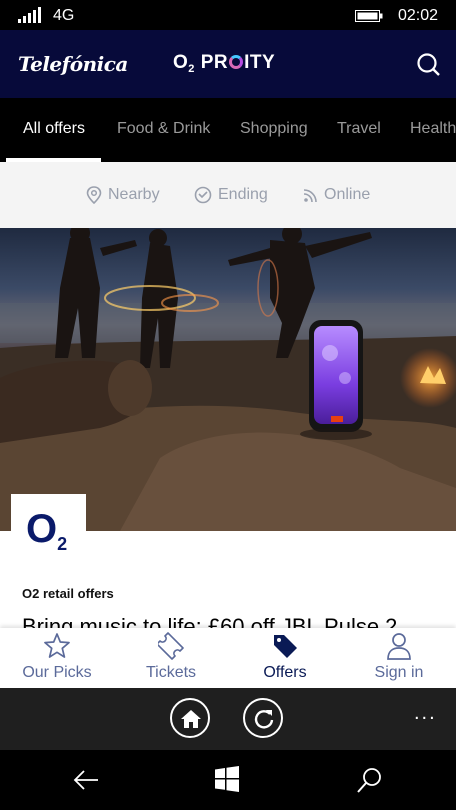  I want to click on tag-icon, so click(285, 646).